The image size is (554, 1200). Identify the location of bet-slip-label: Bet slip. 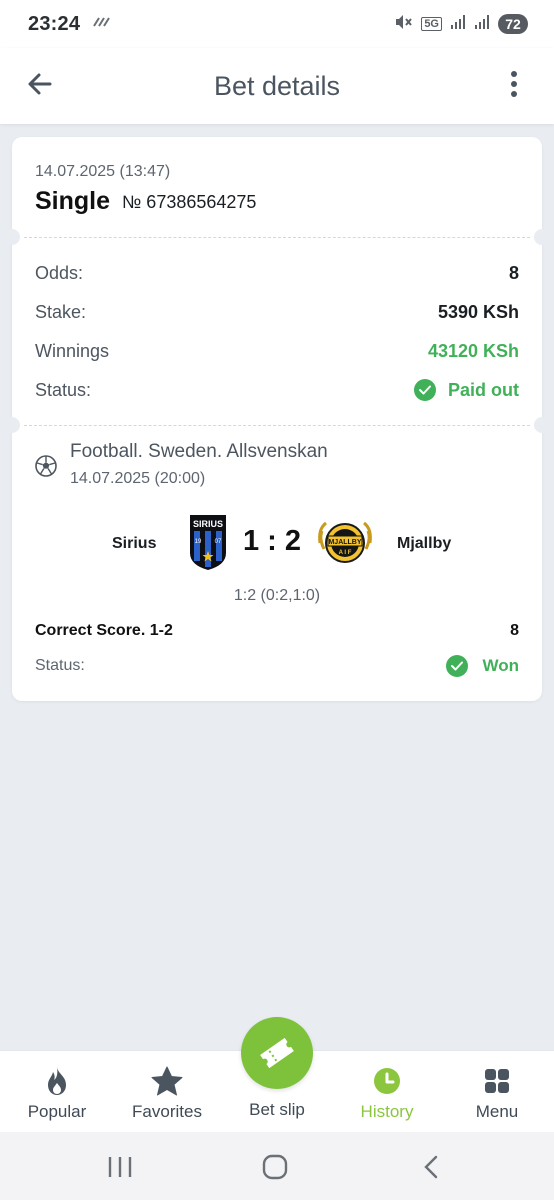
(277, 1109).